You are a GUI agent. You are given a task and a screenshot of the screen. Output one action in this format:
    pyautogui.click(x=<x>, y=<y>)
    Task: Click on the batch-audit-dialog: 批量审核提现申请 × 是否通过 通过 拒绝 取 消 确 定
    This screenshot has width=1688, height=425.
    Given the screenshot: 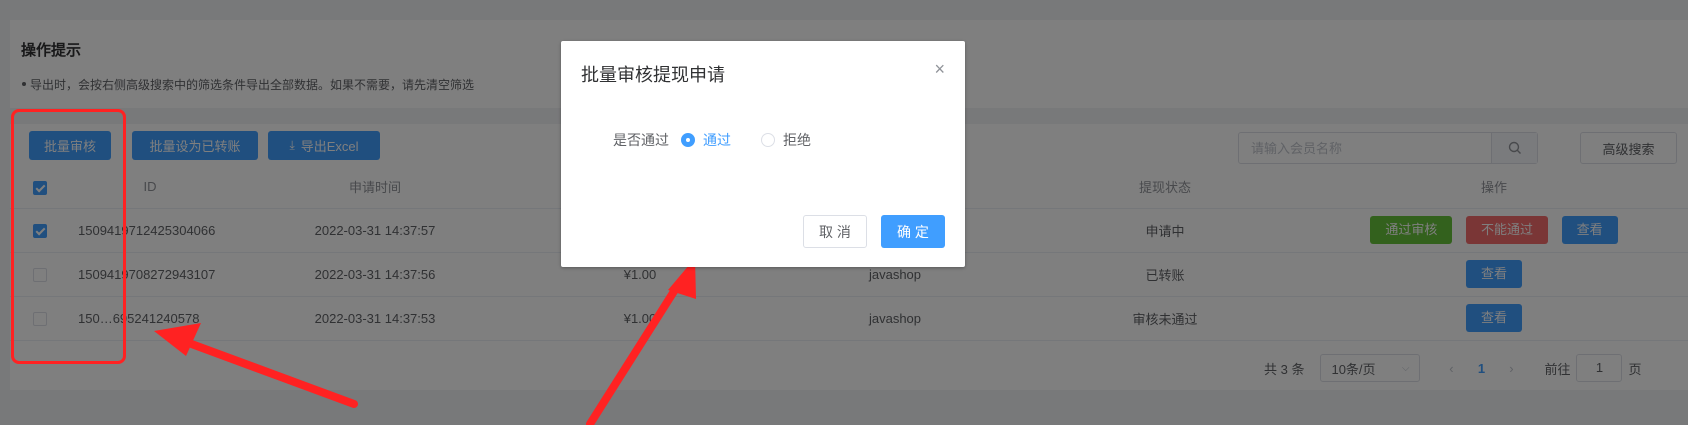 What is the action you would take?
    pyautogui.click(x=763, y=154)
    